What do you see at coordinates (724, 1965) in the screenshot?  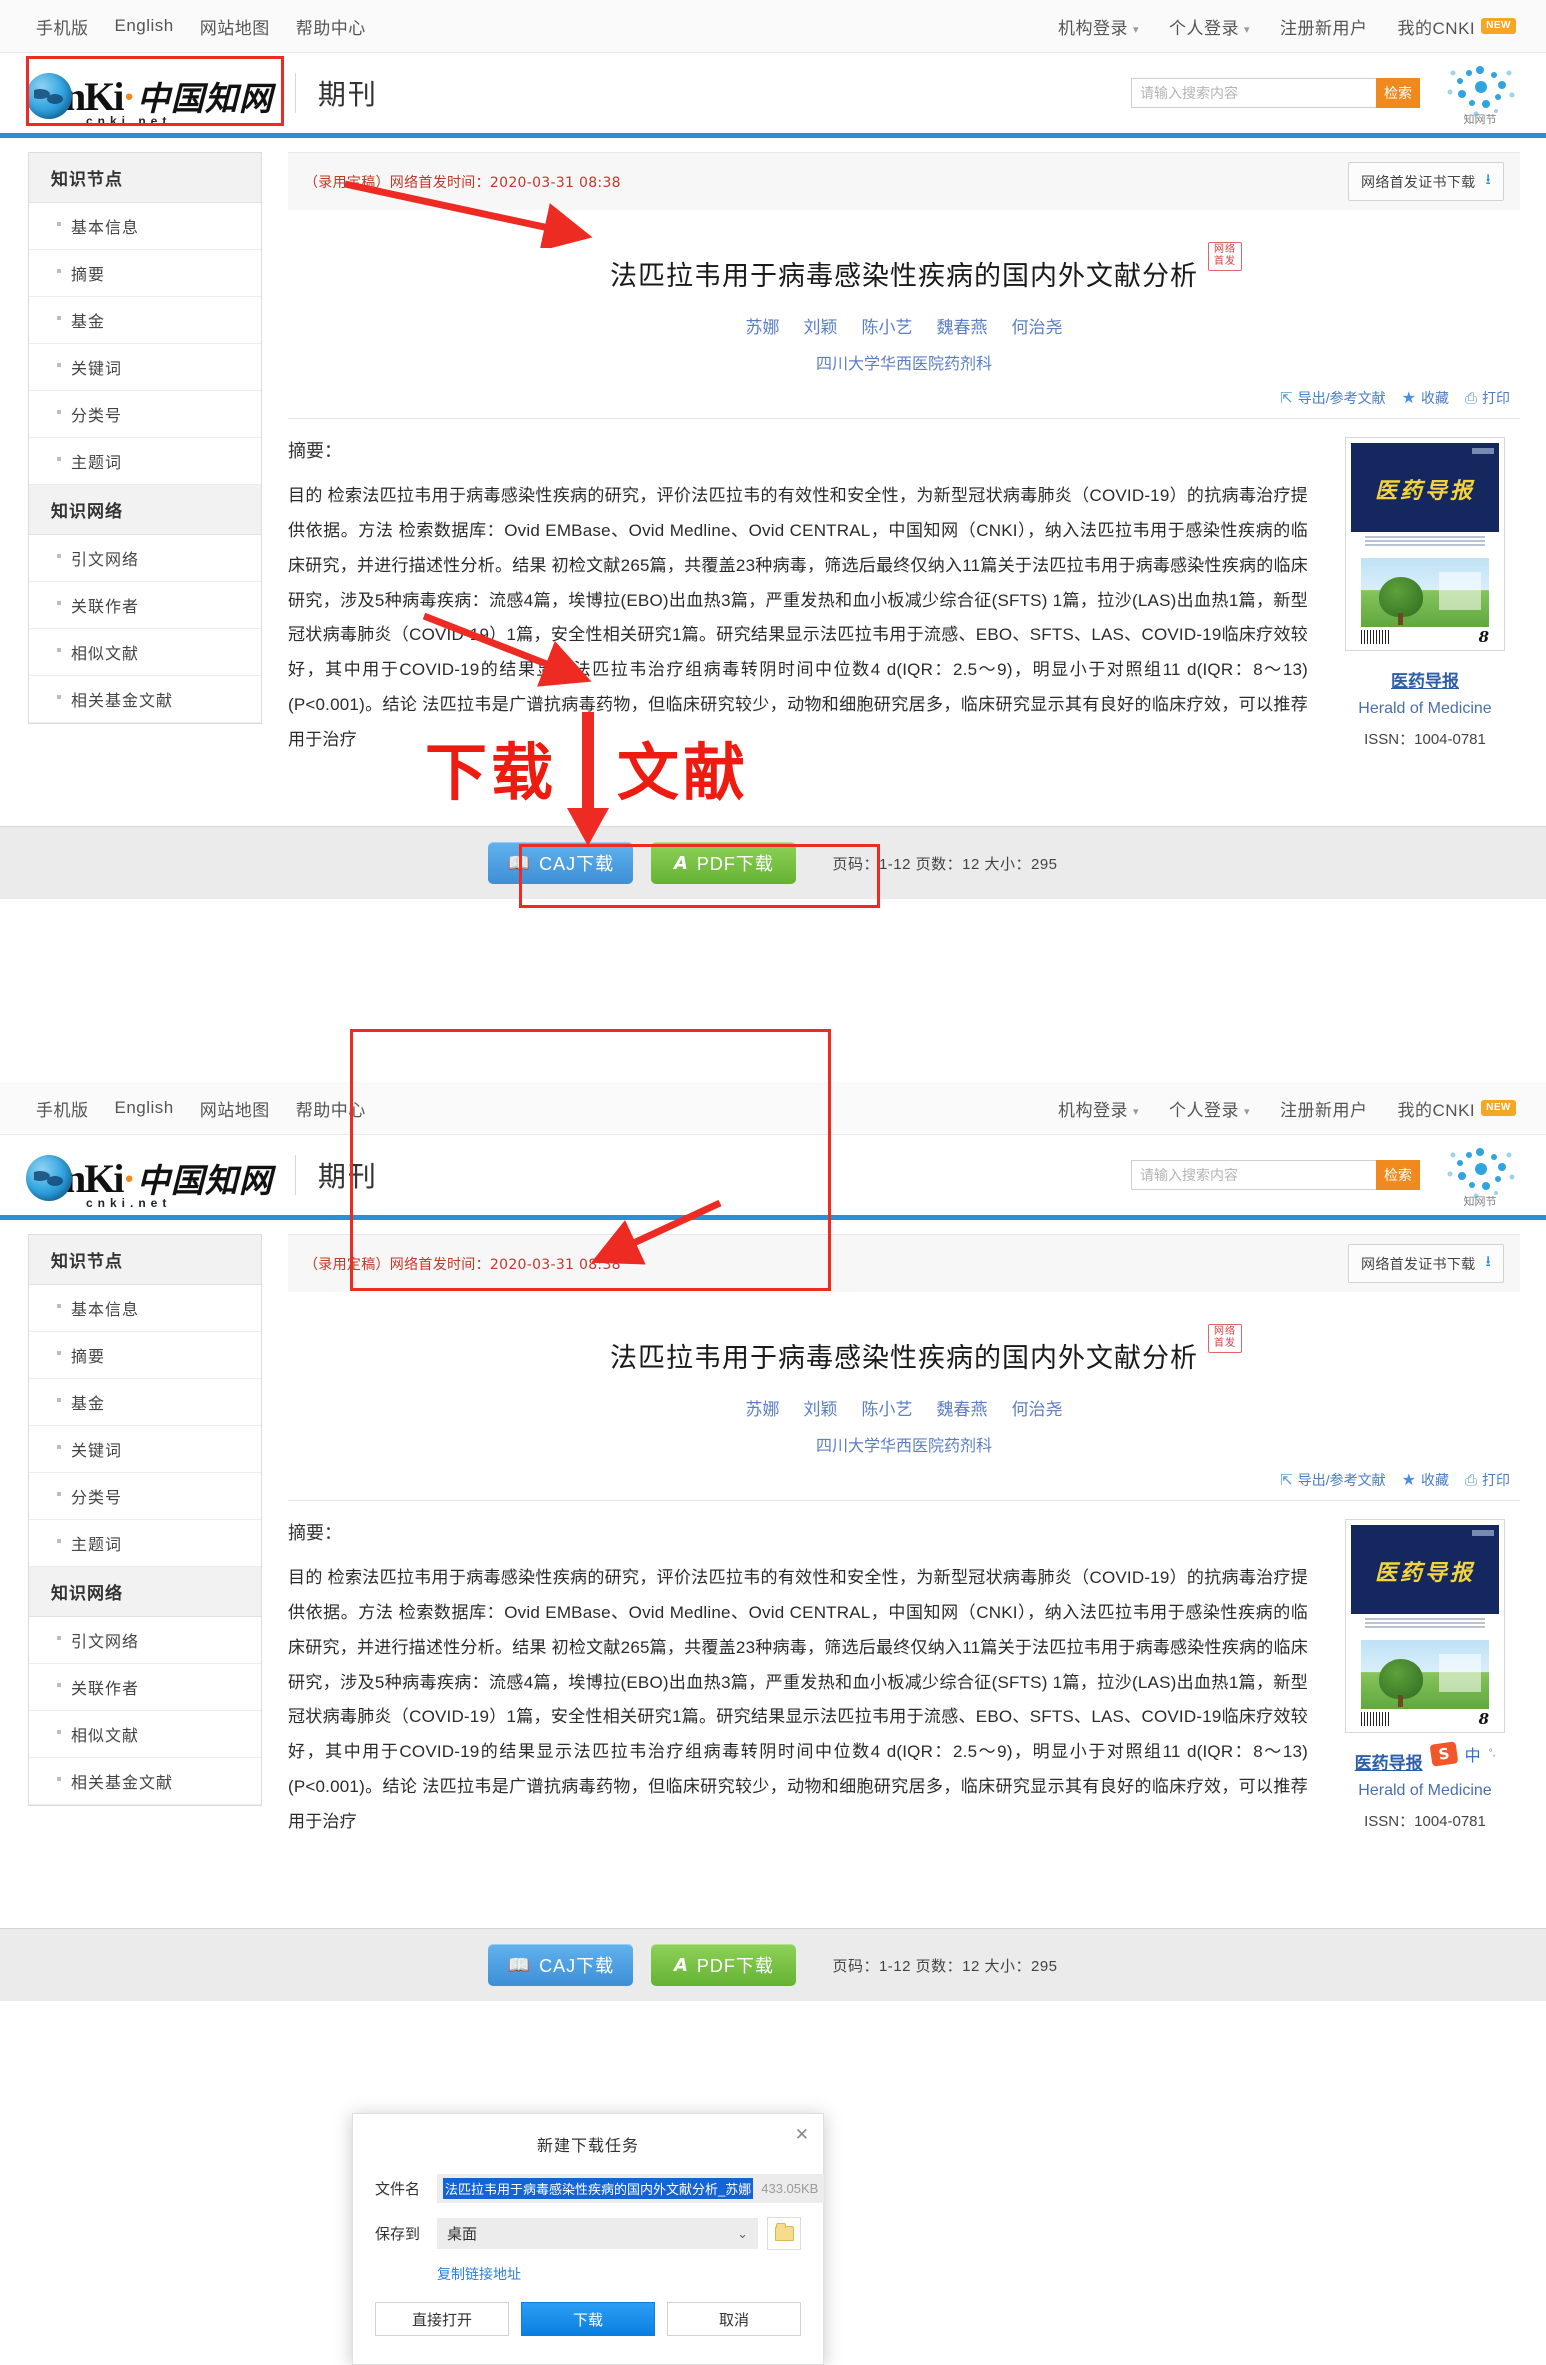 I see `pdf-download-button-2: 𝘼 PDF下载` at bounding box center [724, 1965].